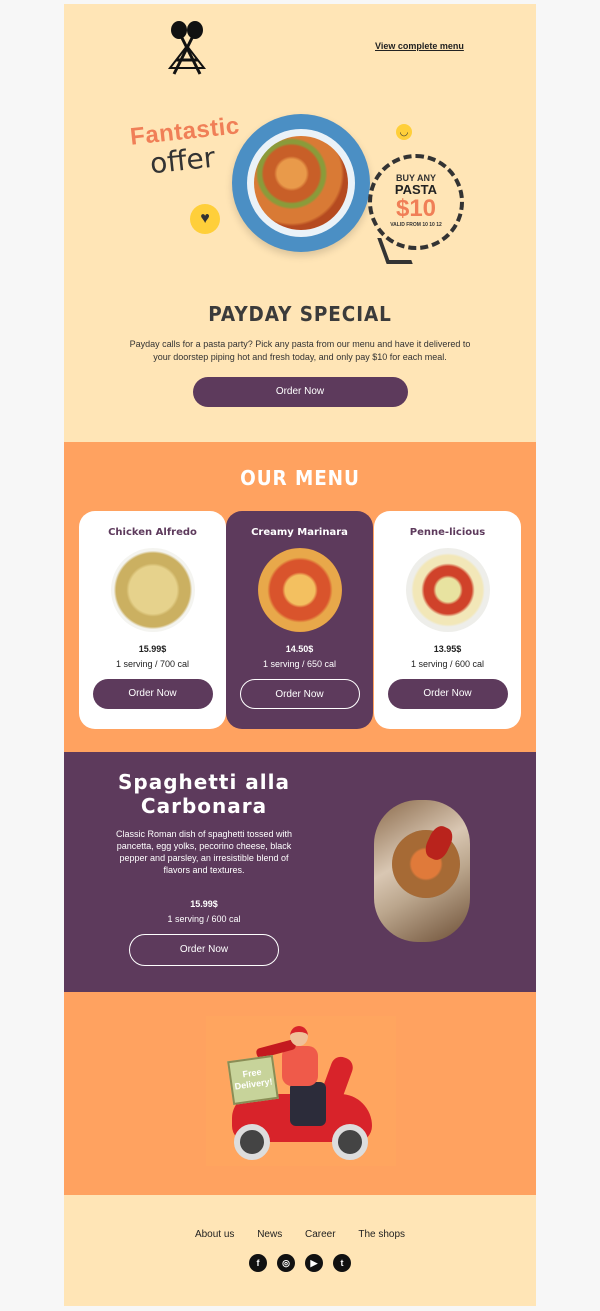 This screenshot has height=1311, width=600. What do you see at coordinates (286, 1263) in the screenshot?
I see `instagram-icon: ◎` at bounding box center [286, 1263].